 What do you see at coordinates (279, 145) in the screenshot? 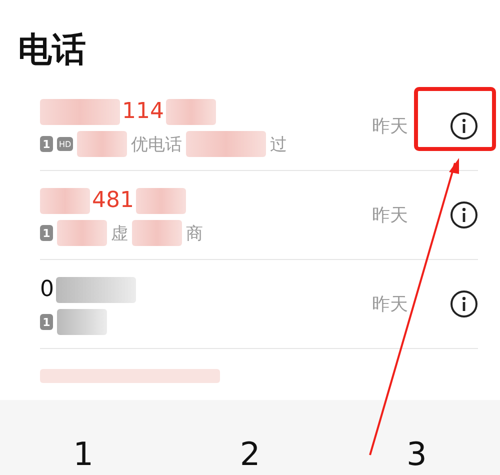
I see `text-fragment: 过` at bounding box center [279, 145].